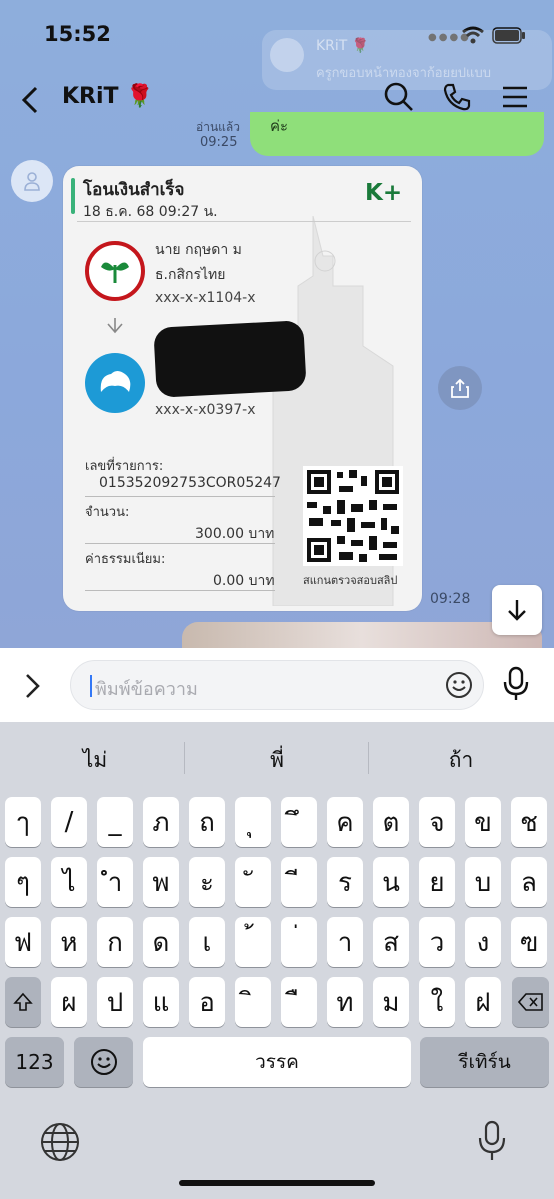 This screenshot has height=1199, width=554. What do you see at coordinates (23, 882) in the screenshot?
I see `key-row2-1: ๆ` at bounding box center [23, 882].